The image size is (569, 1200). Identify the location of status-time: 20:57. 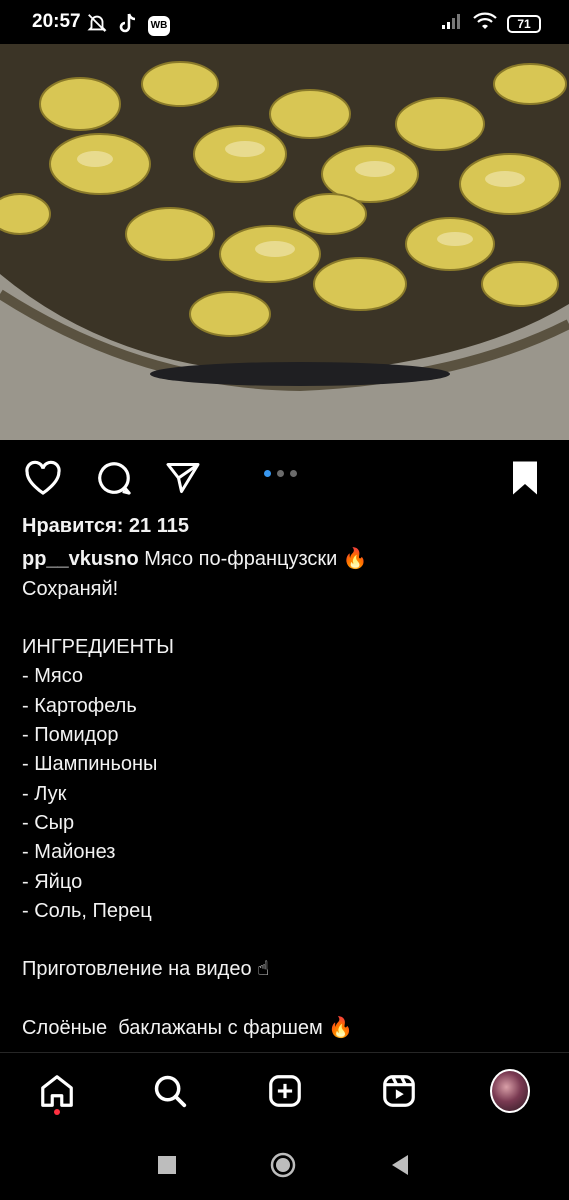
(56, 21).